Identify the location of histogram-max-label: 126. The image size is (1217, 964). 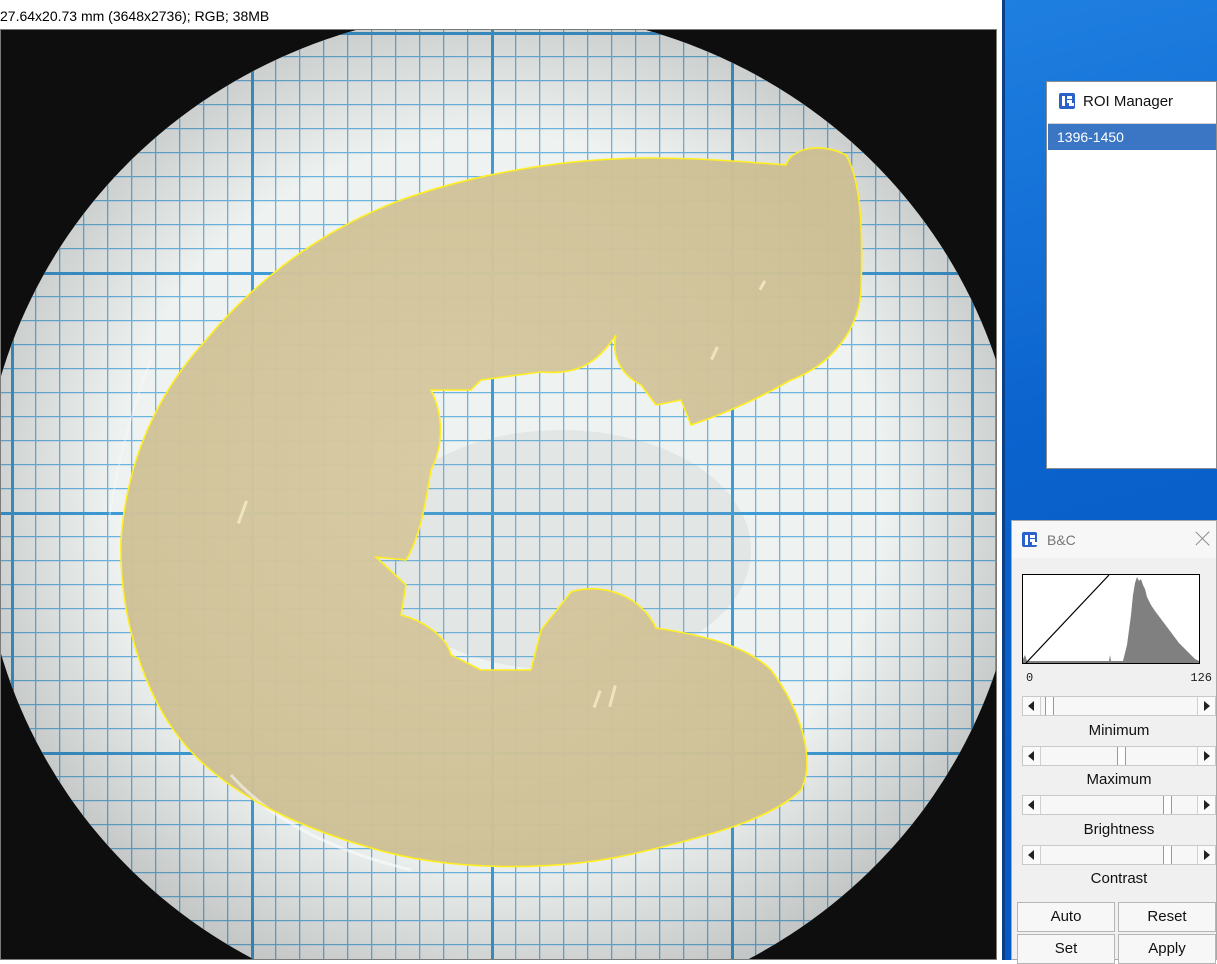
(1201, 678).